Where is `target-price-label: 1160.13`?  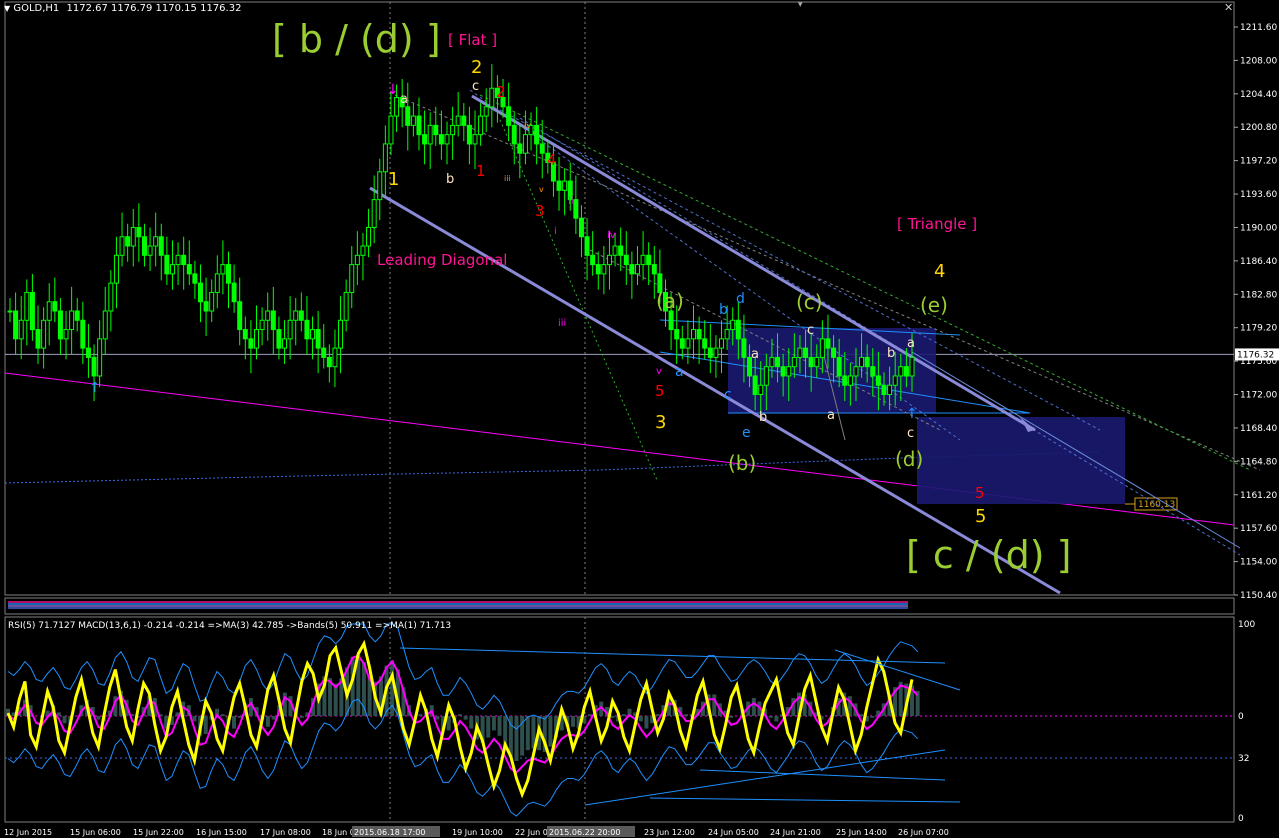 target-price-label: 1160.13 is located at coordinates (1156, 505).